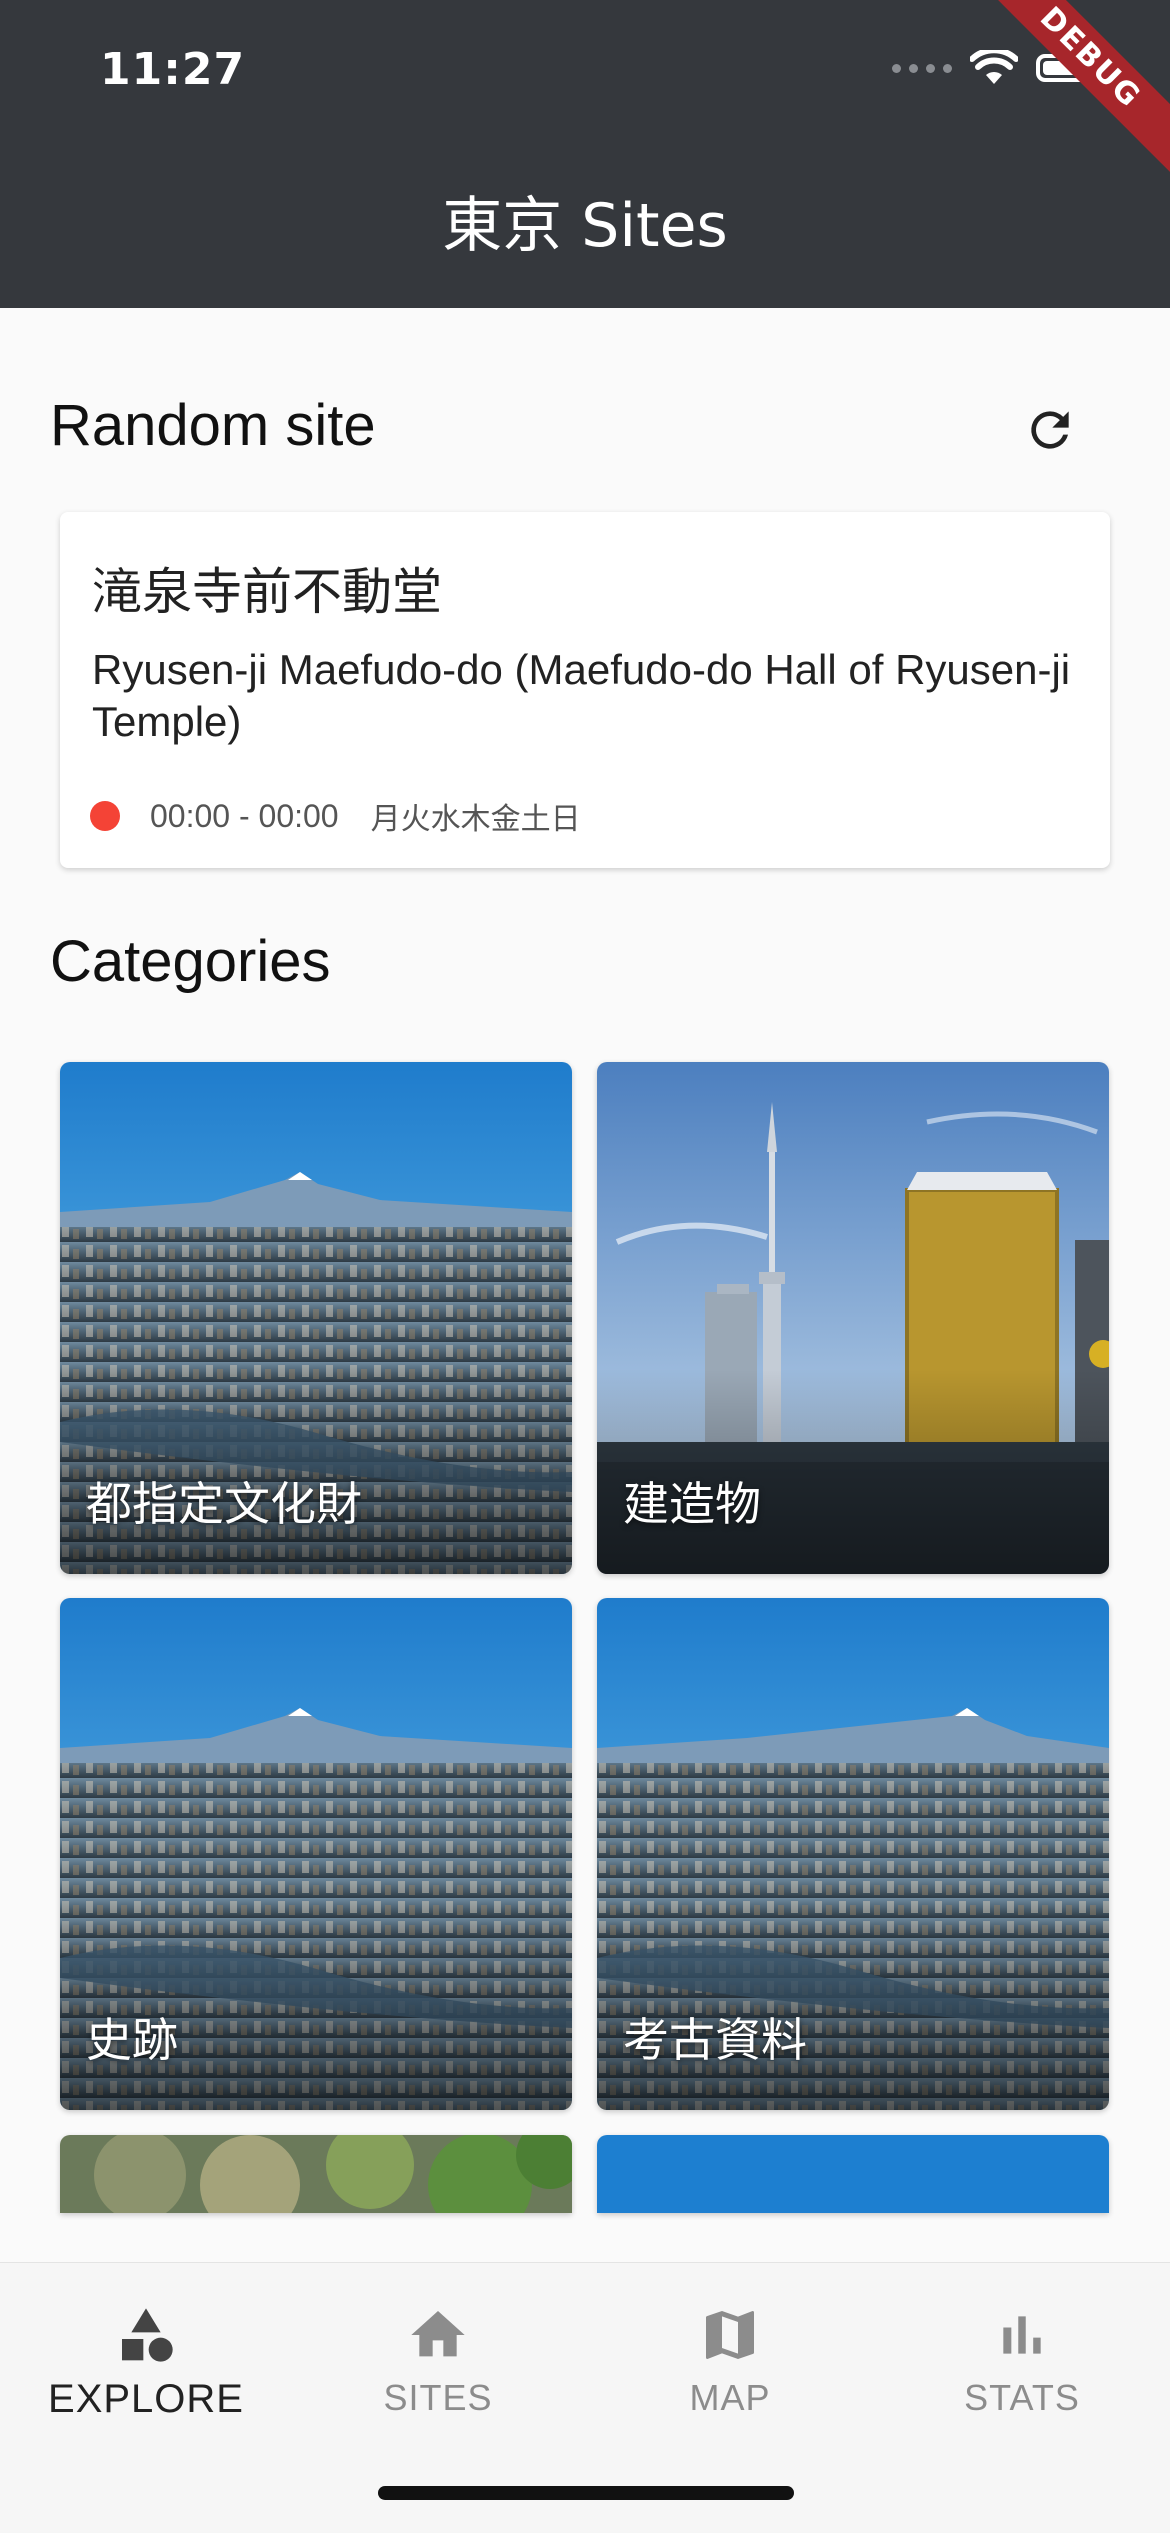  I want to click on wifi-icon, so click(994, 67).